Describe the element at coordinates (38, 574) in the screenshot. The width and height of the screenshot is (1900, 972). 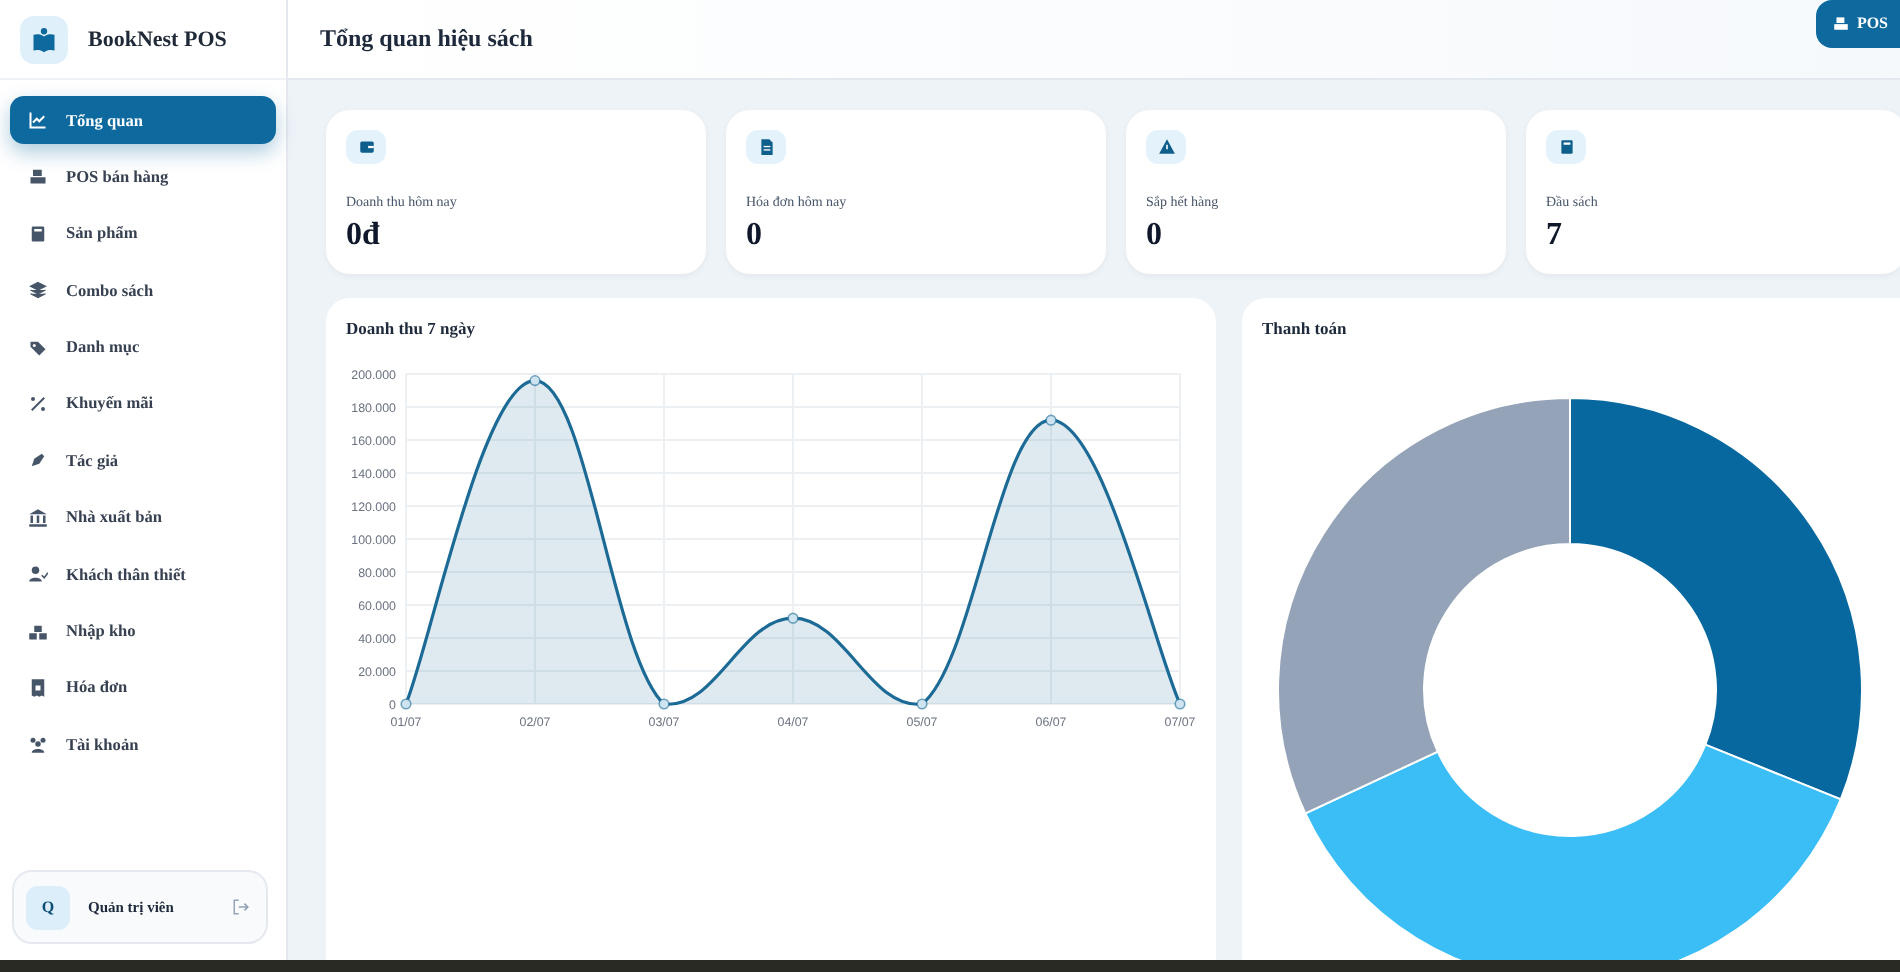
I see `user-check-icon` at that location.